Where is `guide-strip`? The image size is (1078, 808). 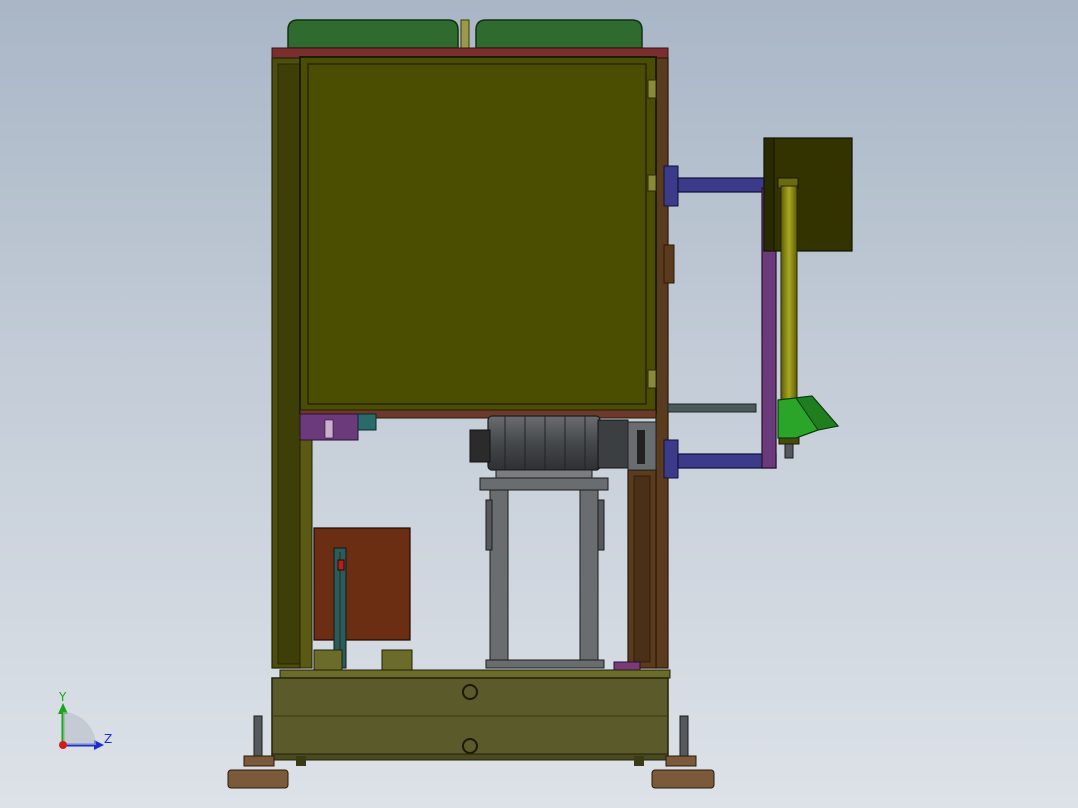
guide-strip is located at coordinates (712, 408).